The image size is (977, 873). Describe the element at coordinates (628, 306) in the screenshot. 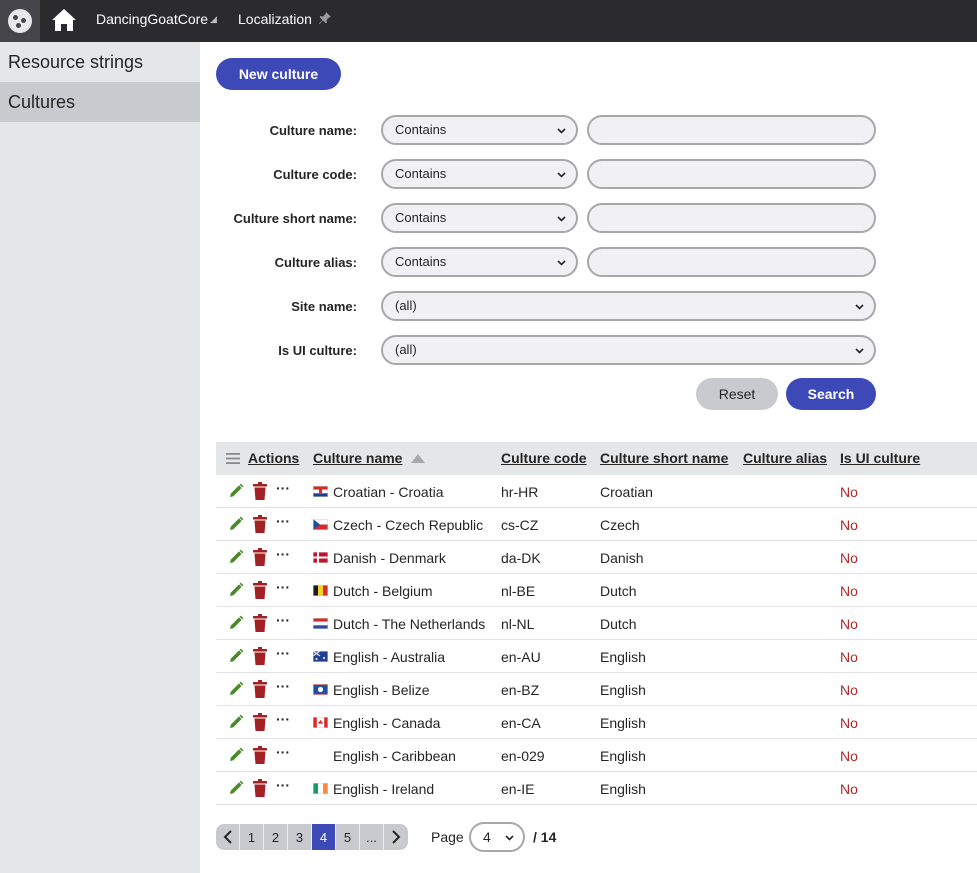

I see `site-name-select: (all)` at that location.